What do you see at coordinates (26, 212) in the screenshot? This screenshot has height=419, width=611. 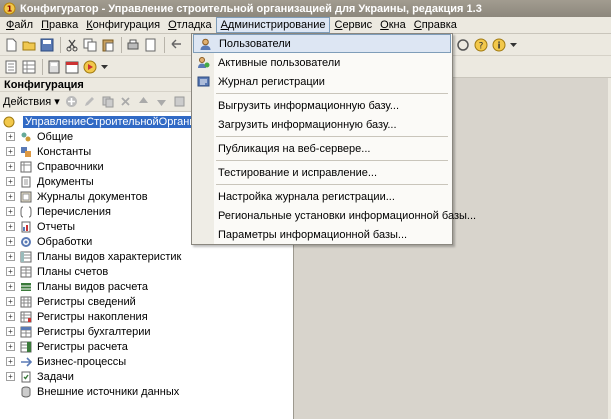 I see `enums-icon` at bounding box center [26, 212].